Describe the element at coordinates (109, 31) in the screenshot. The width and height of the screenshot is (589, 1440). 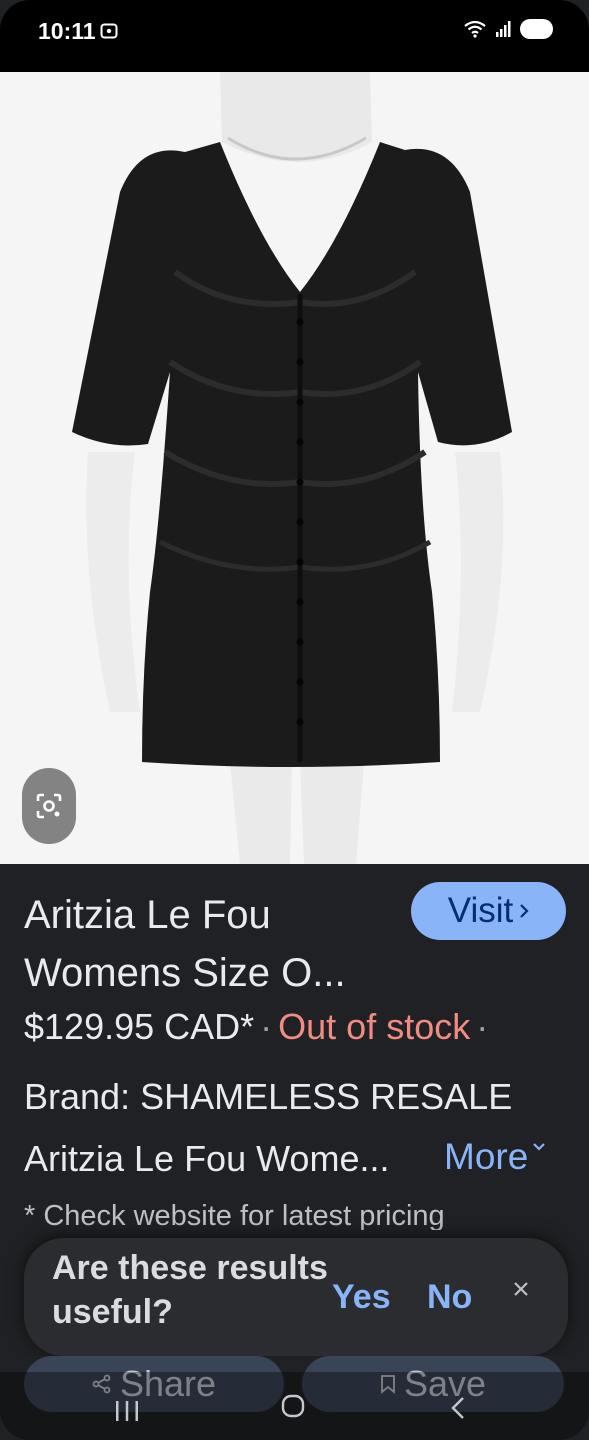
I see `screen-record-icon` at that location.